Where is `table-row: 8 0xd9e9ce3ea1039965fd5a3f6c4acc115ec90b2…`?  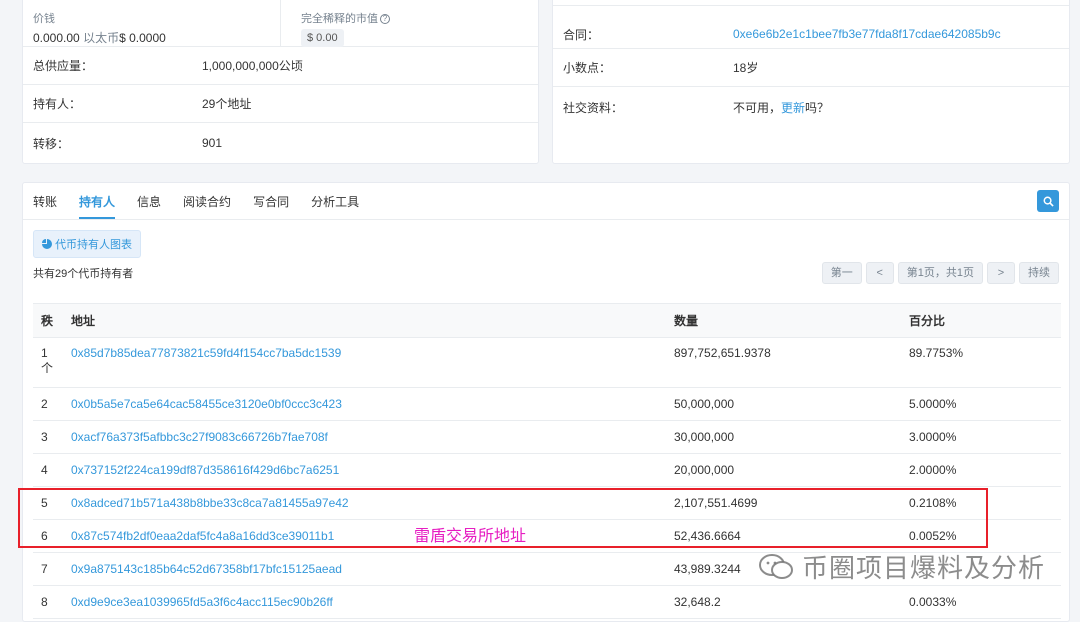 table-row: 8 0xd9e9ce3ea1039965fd5a3f6c4acc115ec90b2… is located at coordinates (547, 602).